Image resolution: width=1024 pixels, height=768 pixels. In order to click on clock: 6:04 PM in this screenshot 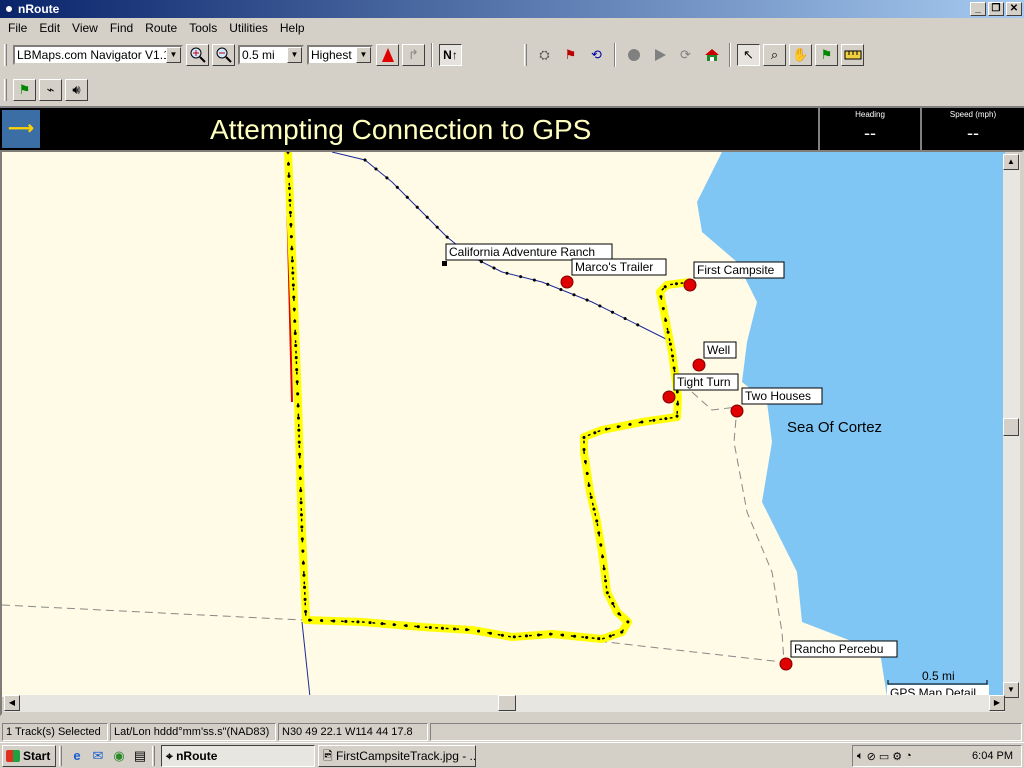, I will do `click(992, 756)`.